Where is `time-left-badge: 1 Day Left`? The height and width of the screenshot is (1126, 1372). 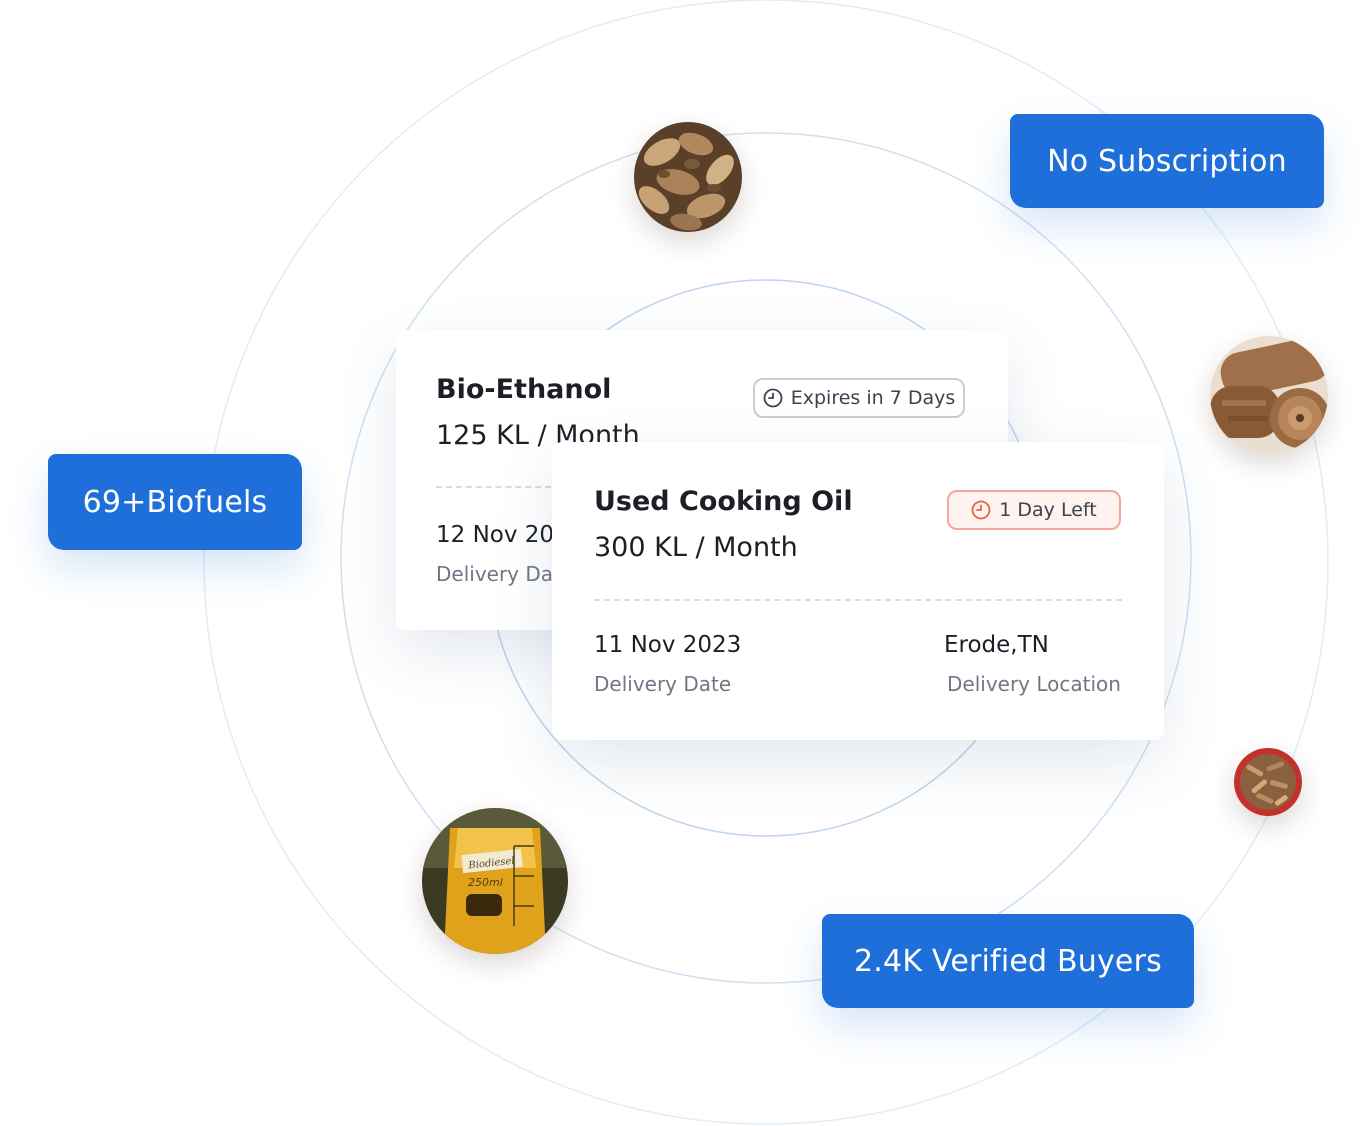
time-left-badge: 1 Day Left is located at coordinates (1034, 510).